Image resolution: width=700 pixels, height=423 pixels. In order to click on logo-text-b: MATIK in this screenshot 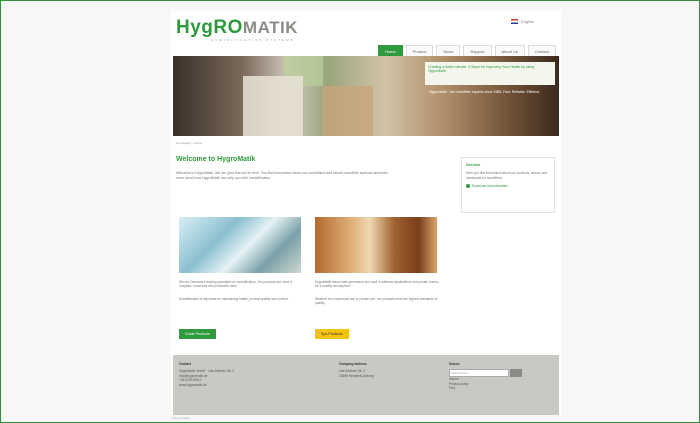, I will do `click(270, 27)`.